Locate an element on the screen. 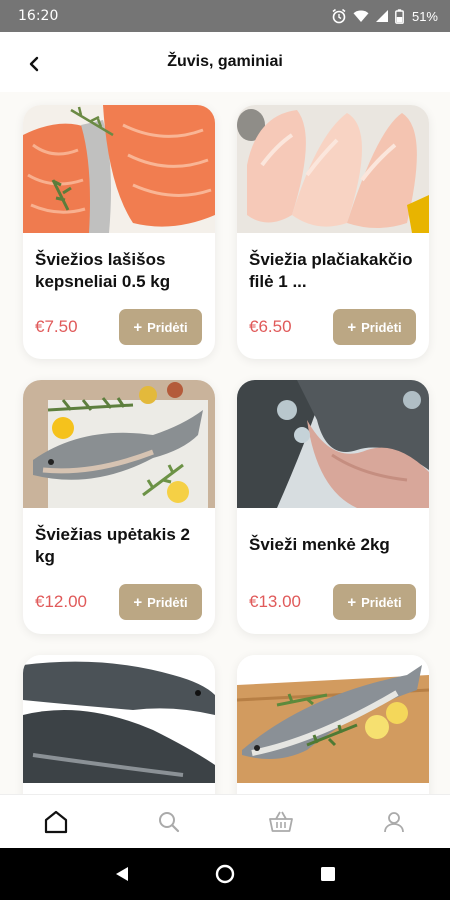 The height and width of the screenshot is (900, 450). alarm-icon is located at coordinates (339, 16).